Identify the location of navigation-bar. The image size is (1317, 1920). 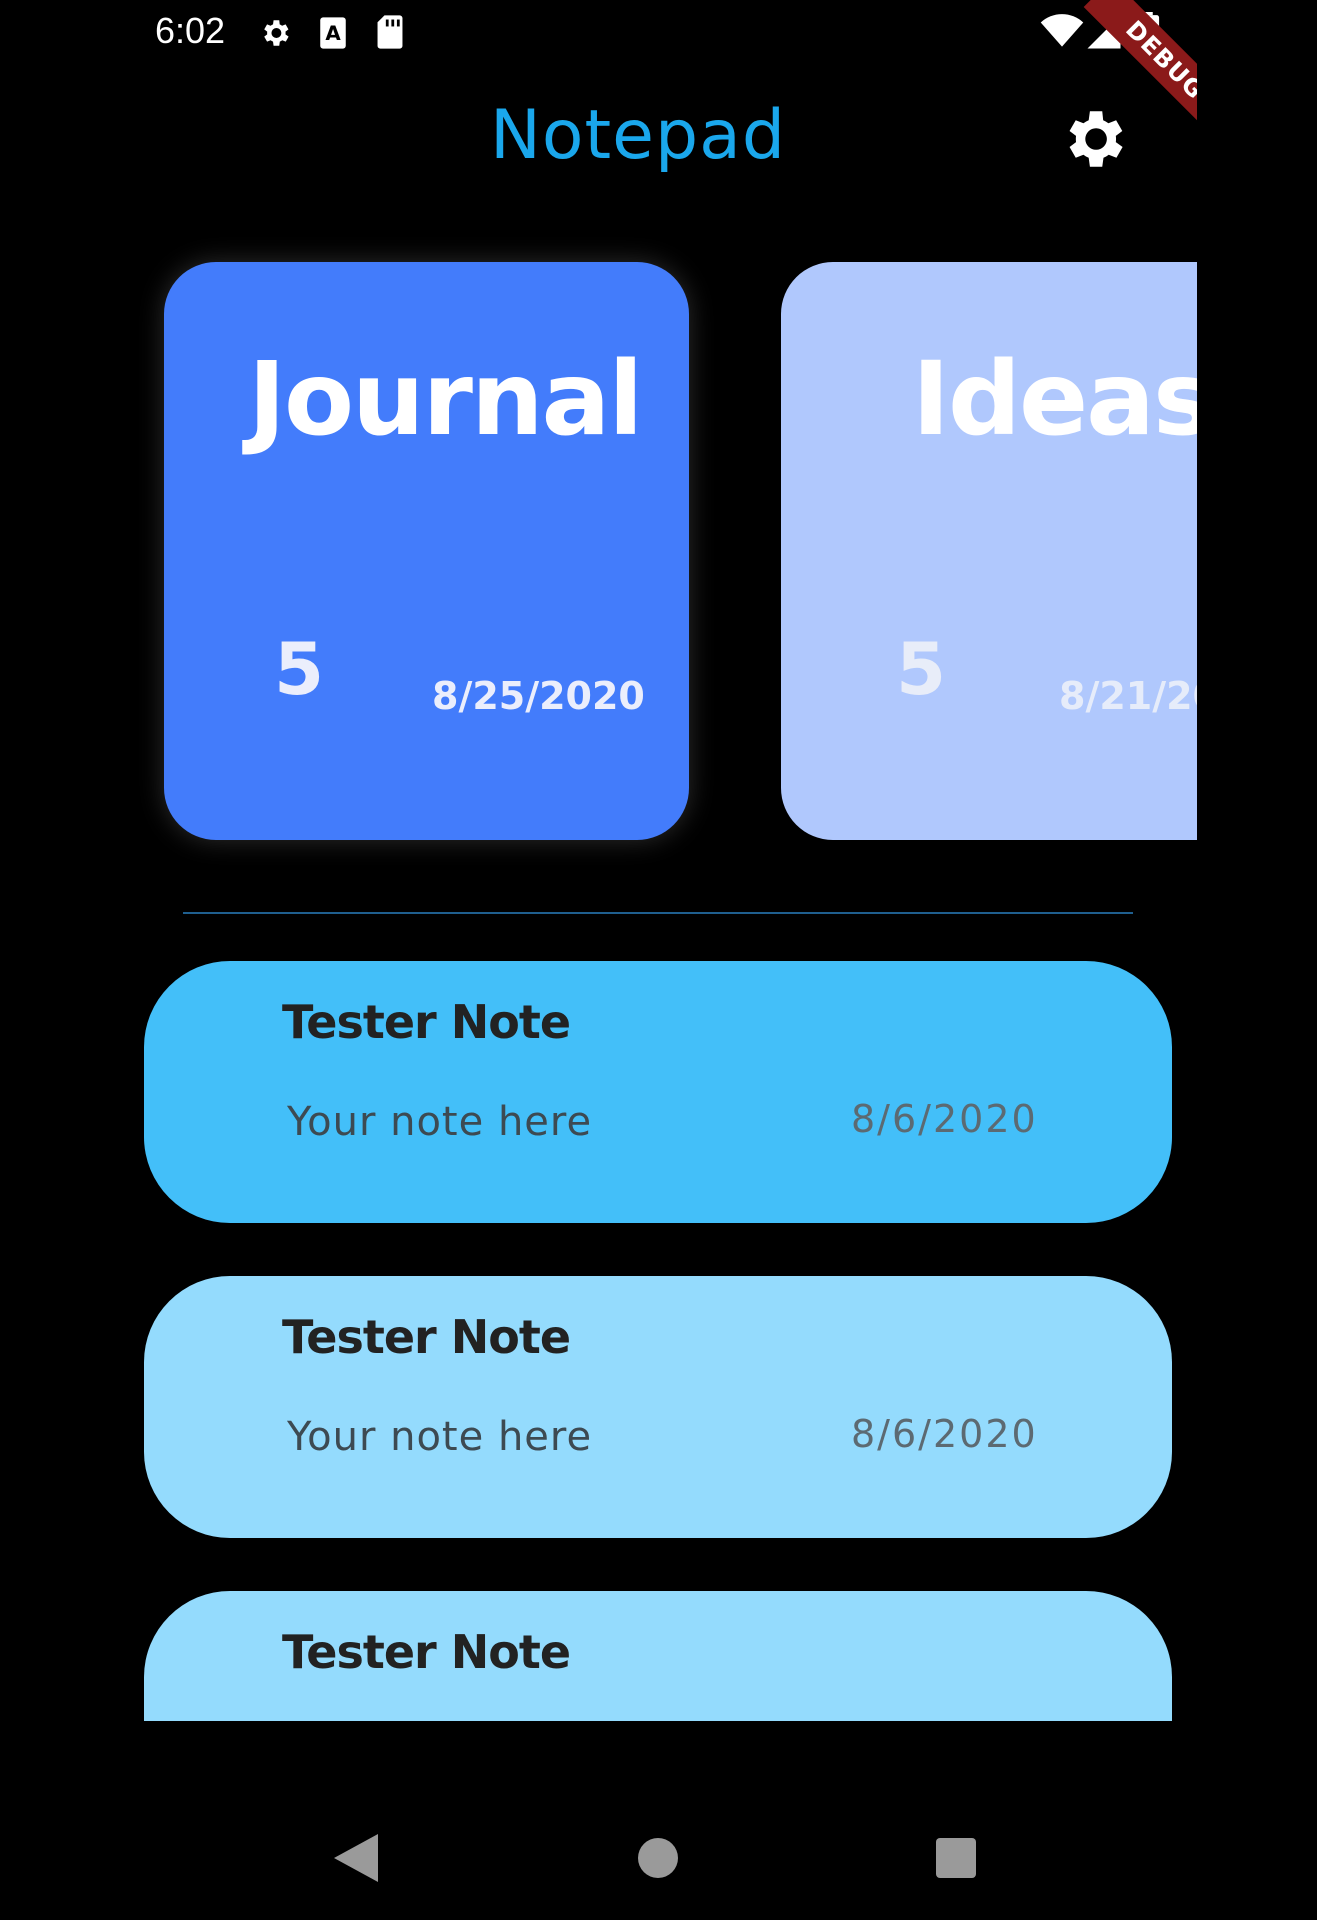
(658, 1853).